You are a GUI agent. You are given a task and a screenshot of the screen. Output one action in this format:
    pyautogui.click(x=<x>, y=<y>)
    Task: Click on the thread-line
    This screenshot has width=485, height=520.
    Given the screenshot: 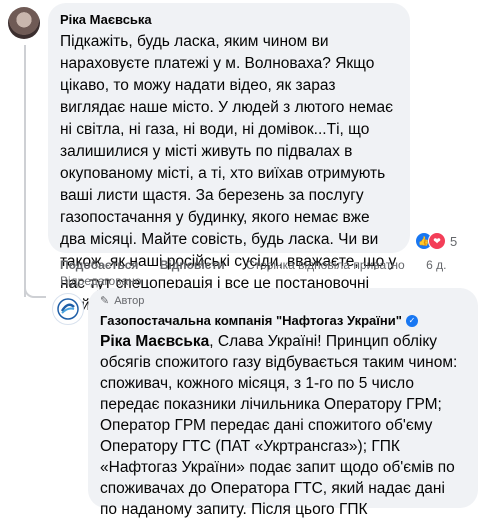 What is the action you would take?
    pyautogui.click(x=25, y=171)
    